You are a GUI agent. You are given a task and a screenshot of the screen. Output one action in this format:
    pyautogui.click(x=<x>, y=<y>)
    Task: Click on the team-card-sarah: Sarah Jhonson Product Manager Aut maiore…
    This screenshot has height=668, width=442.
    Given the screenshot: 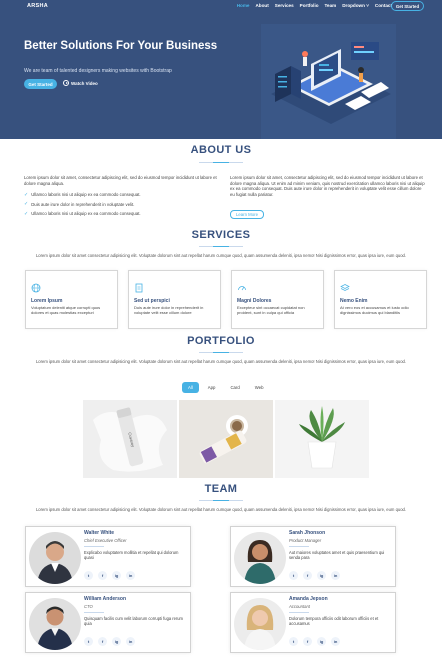 What is the action you would take?
    pyautogui.click(x=313, y=556)
    